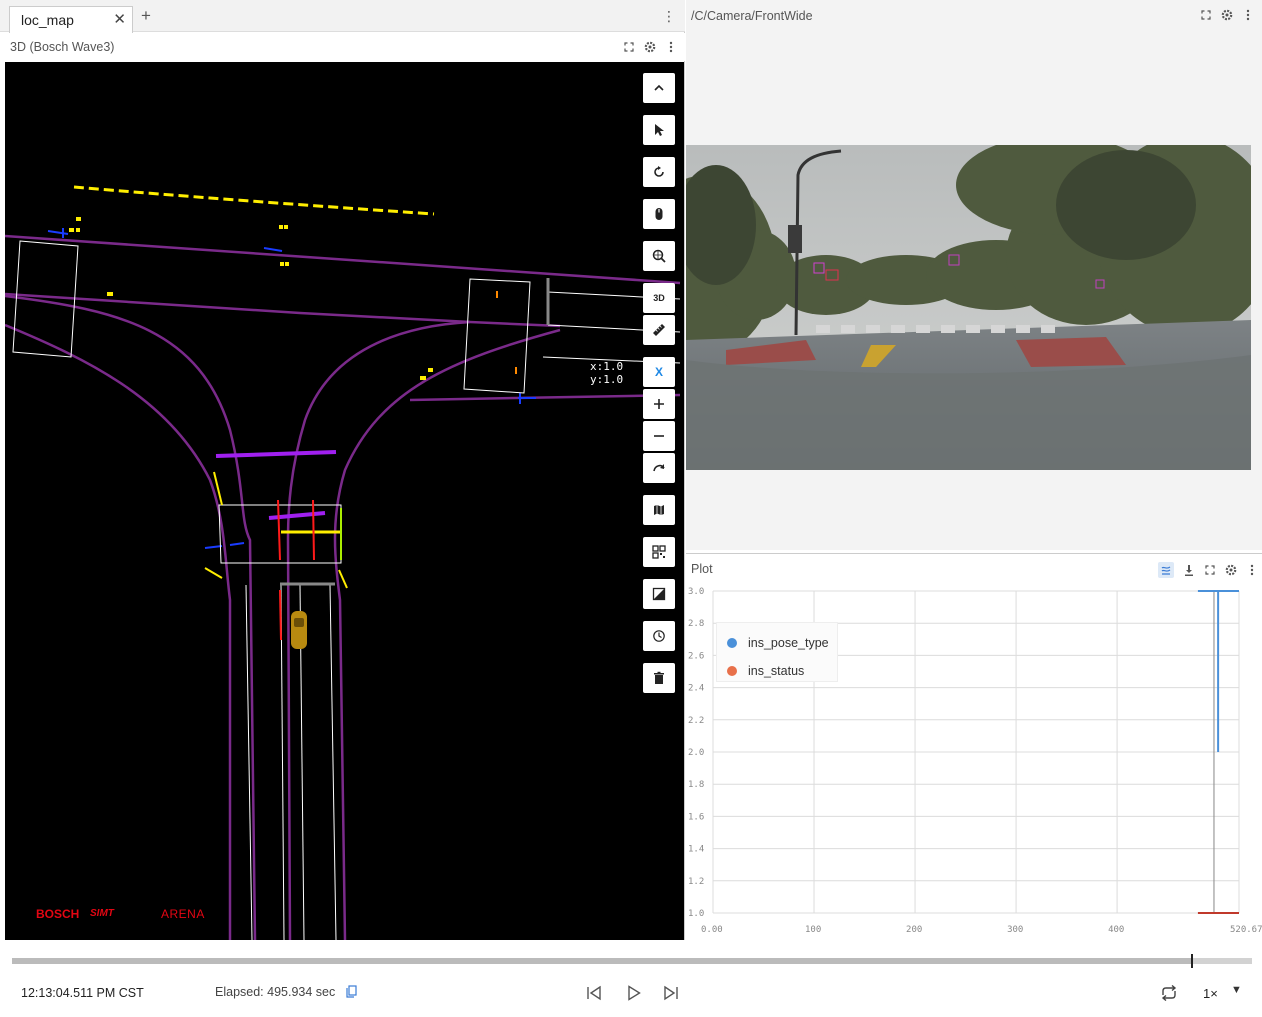 The width and height of the screenshot is (1262, 1017). I want to click on chevron-up-icon, so click(659, 88).